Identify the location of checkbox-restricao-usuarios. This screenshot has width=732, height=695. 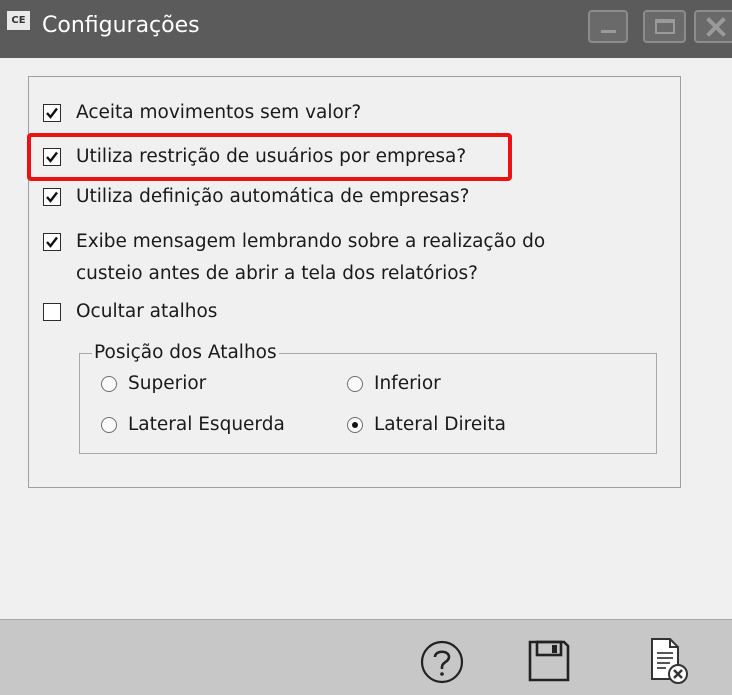
(52, 157).